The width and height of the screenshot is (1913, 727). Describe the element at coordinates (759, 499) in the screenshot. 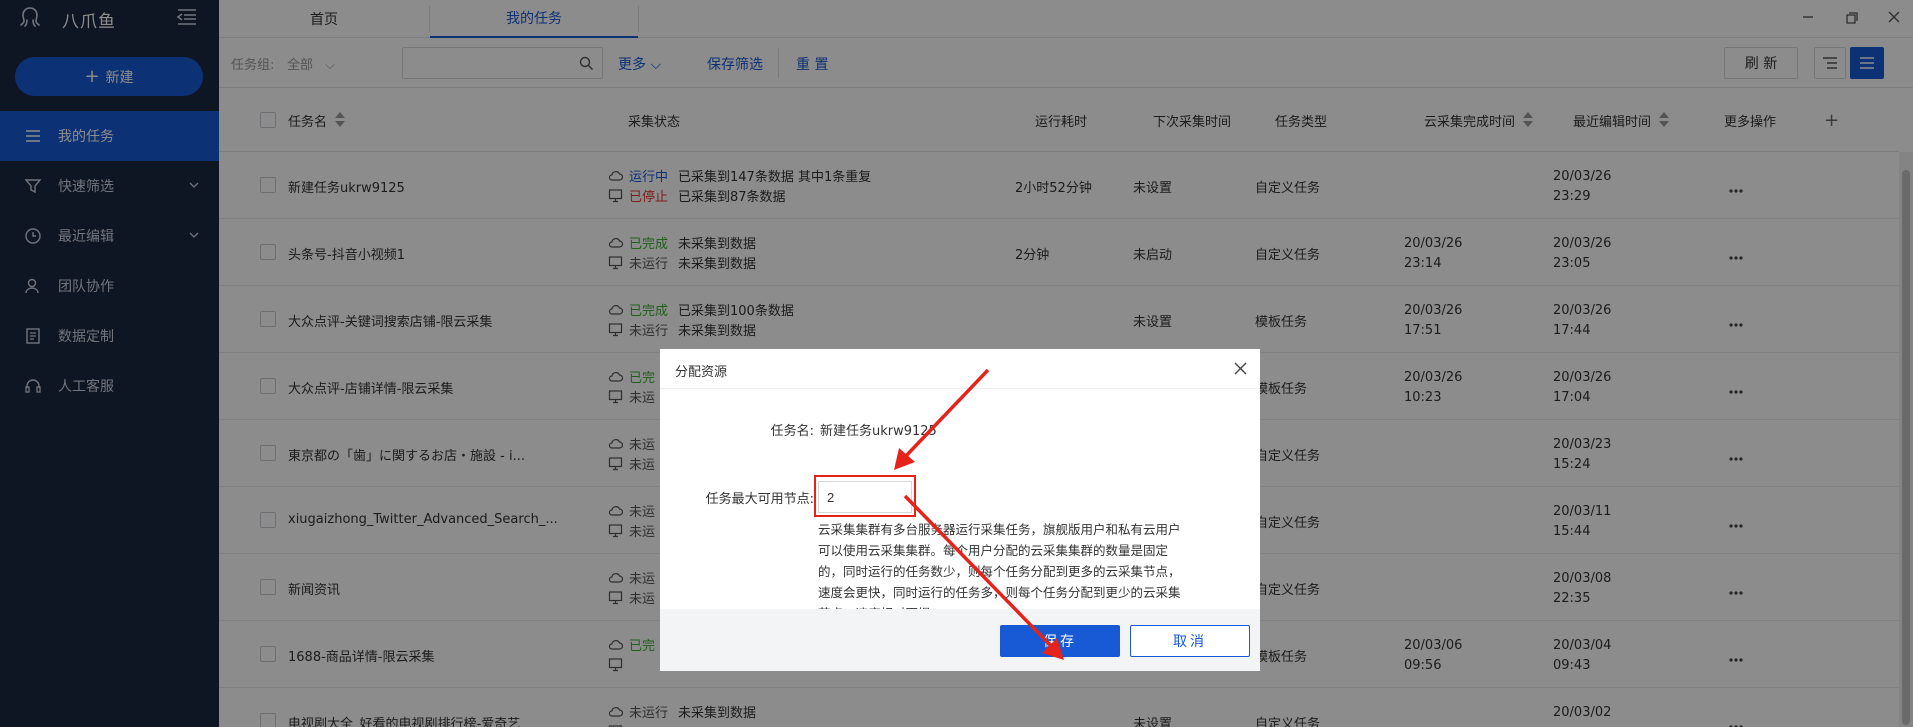

I see `max-nodes-label: 任务最大可用节点:` at that location.